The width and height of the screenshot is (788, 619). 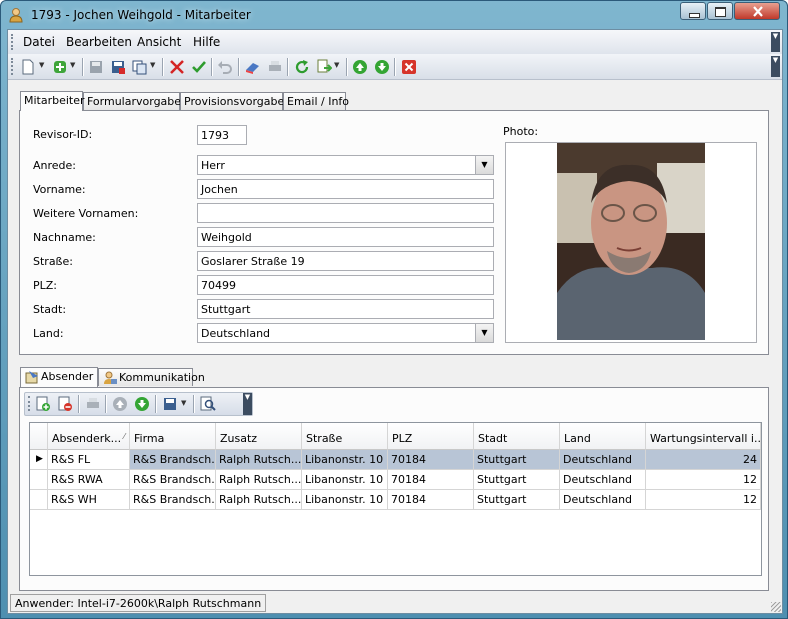 What do you see at coordinates (394, 15) in the screenshot?
I see `title-bar: 1793 - Jochen Weihgold - Mitarbeiter` at bounding box center [394, 15].